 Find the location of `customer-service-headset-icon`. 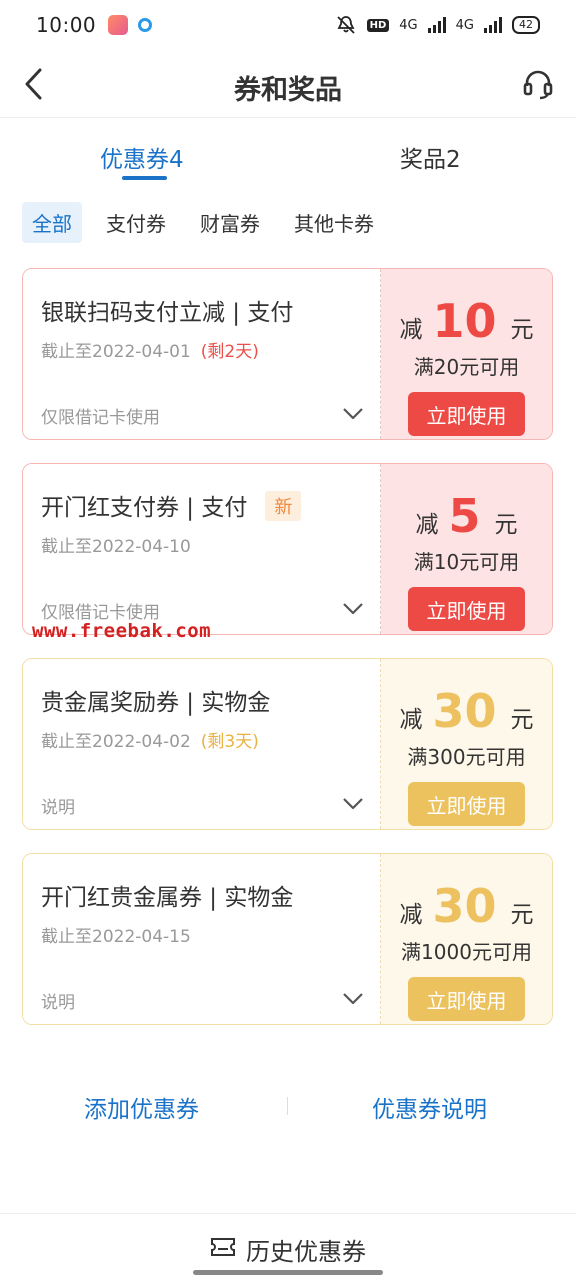

customer-service-headset-icon is located at coordinates (538, 84).